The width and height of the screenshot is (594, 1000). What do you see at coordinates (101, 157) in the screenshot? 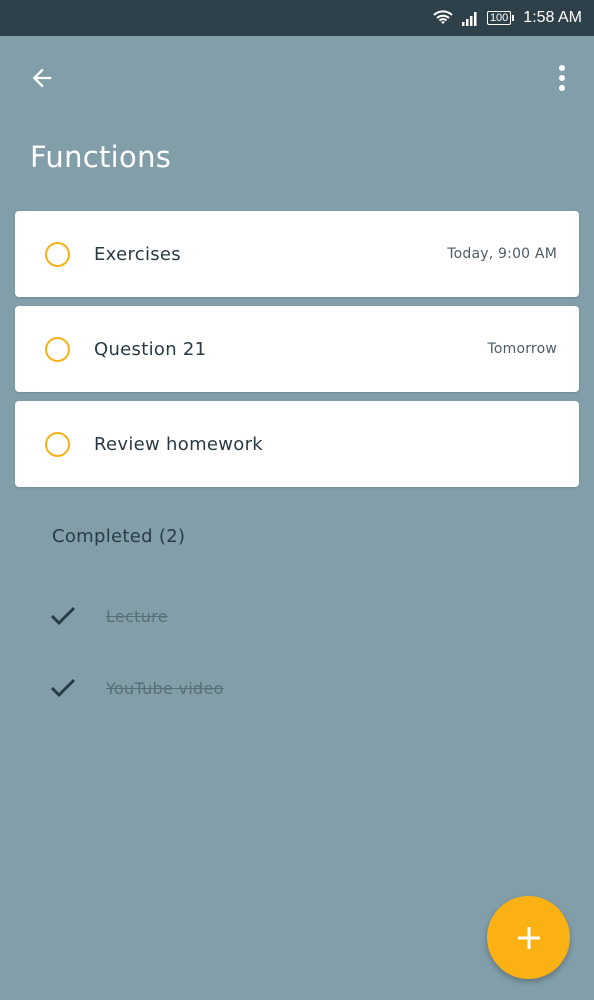
I see `page-title: Functions` at bounding box center [101, 157].